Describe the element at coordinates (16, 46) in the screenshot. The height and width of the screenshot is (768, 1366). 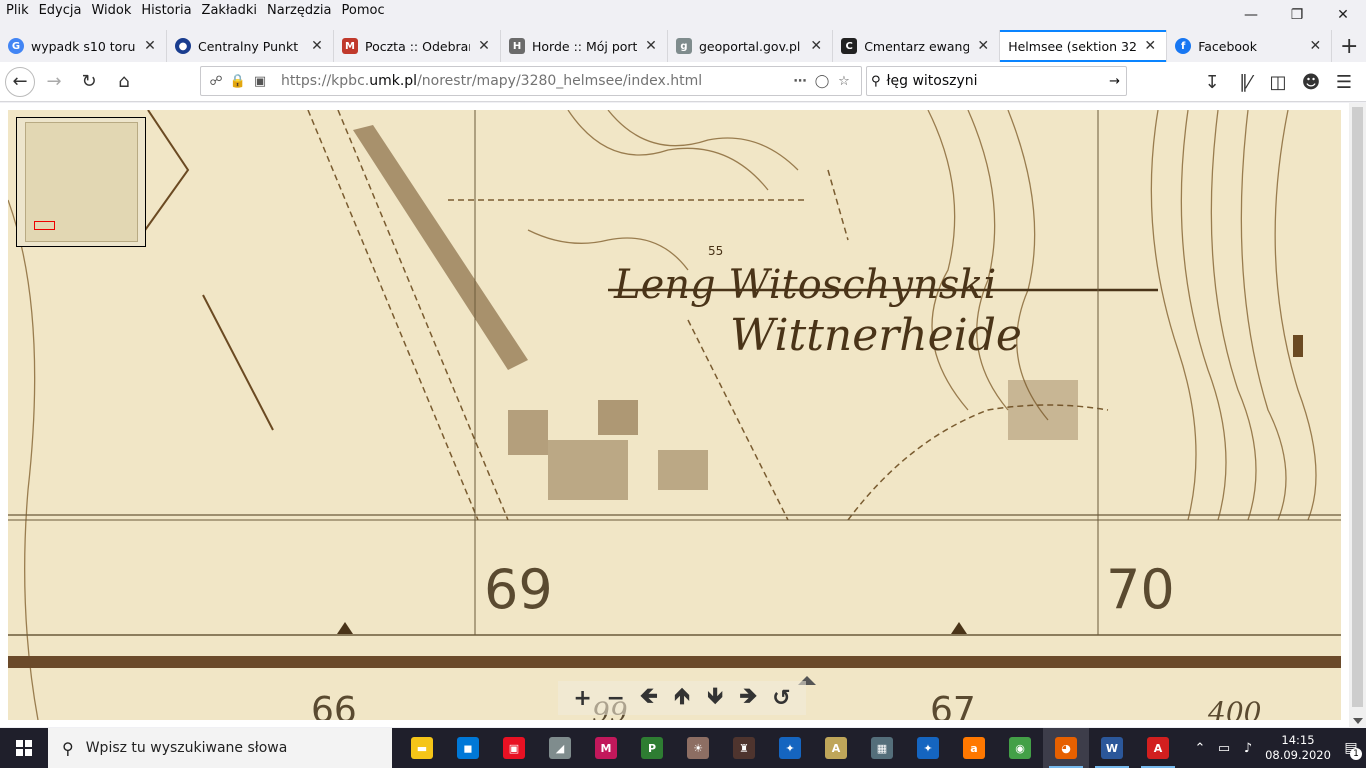
I see `google-icon: G` at that location.